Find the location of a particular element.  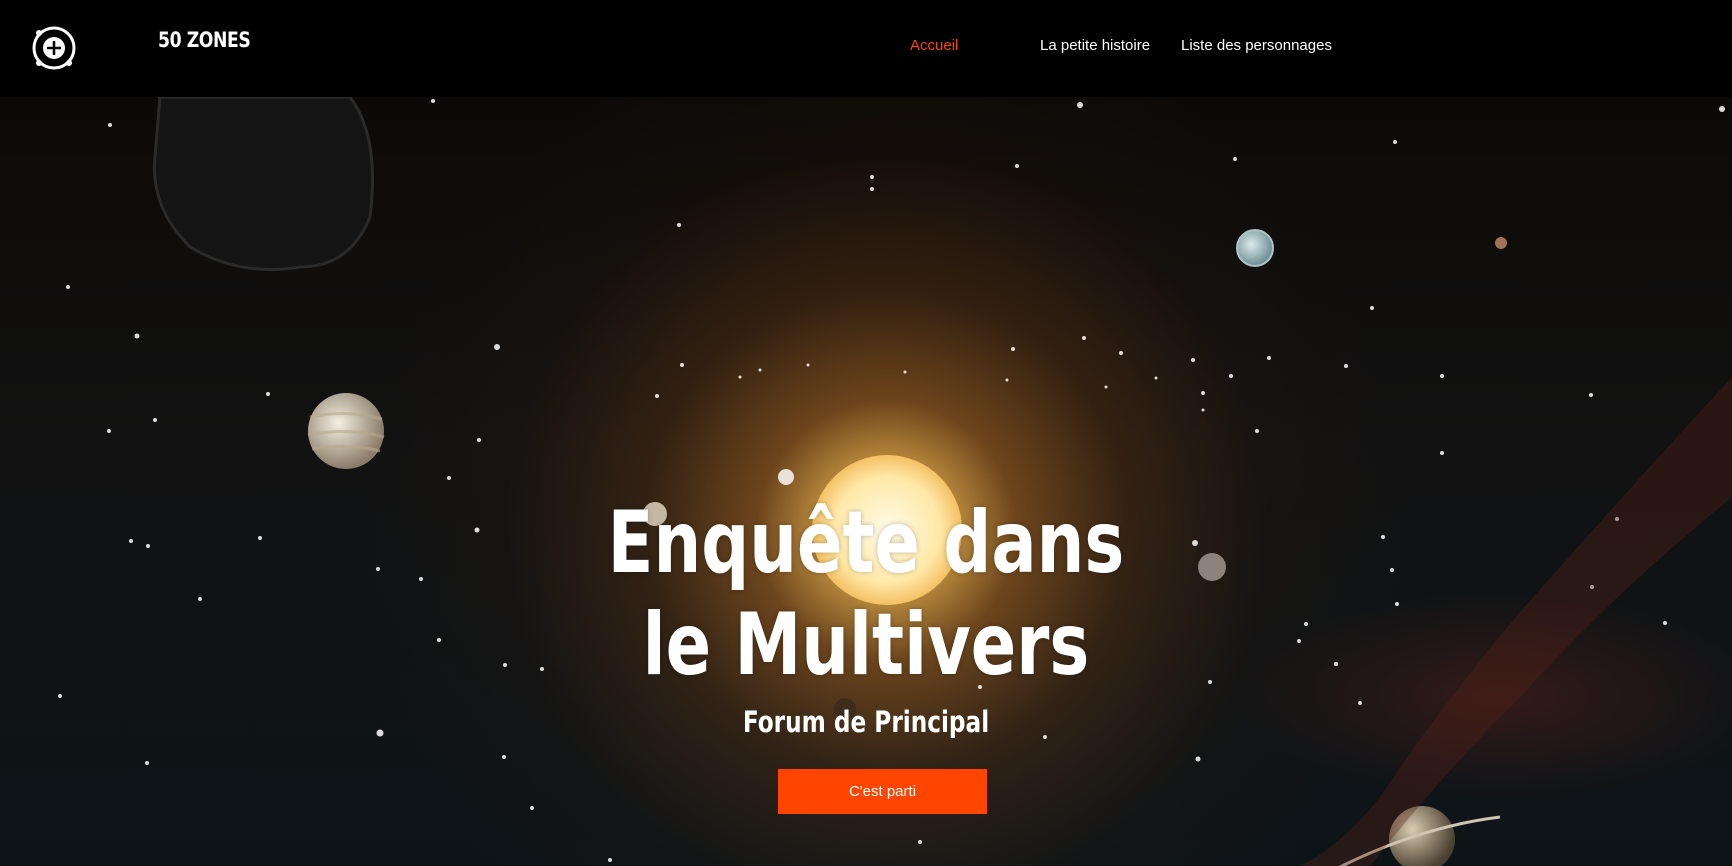

hero-subtitle: Forum de Principal is located at coordinates (866, 722).